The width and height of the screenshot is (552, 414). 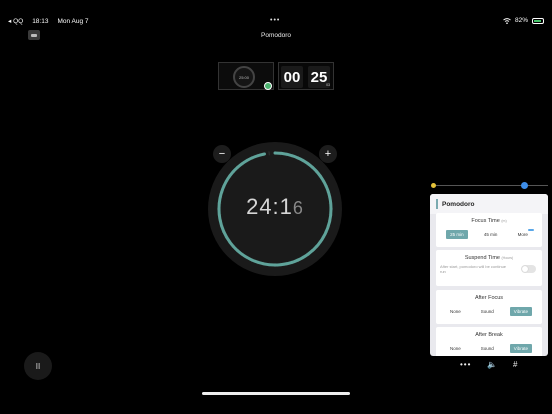 I want to click on brightness-slider-track, so click(x=490, y=185).